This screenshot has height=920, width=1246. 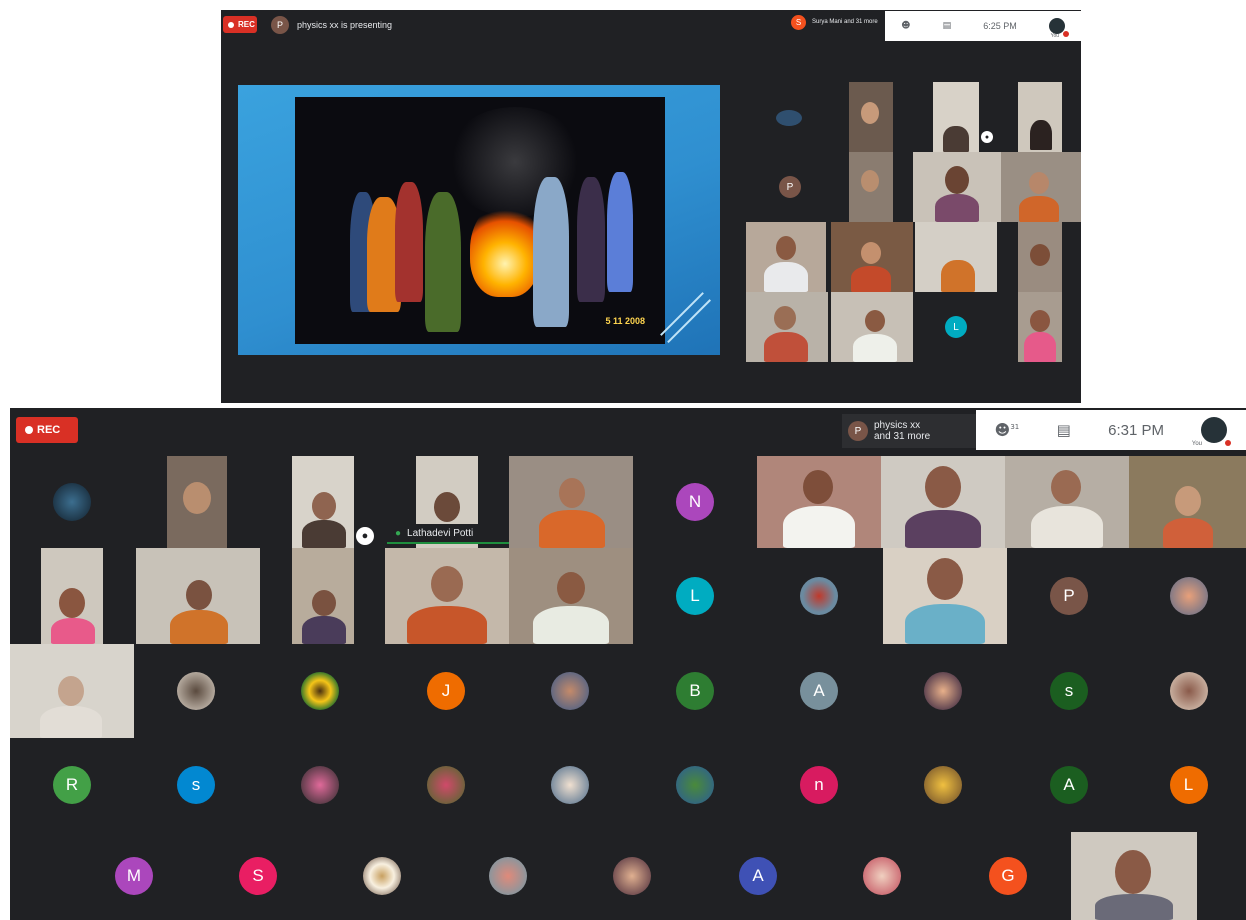 I want to click on participant-avatar: A, so click(x=819, y=691).